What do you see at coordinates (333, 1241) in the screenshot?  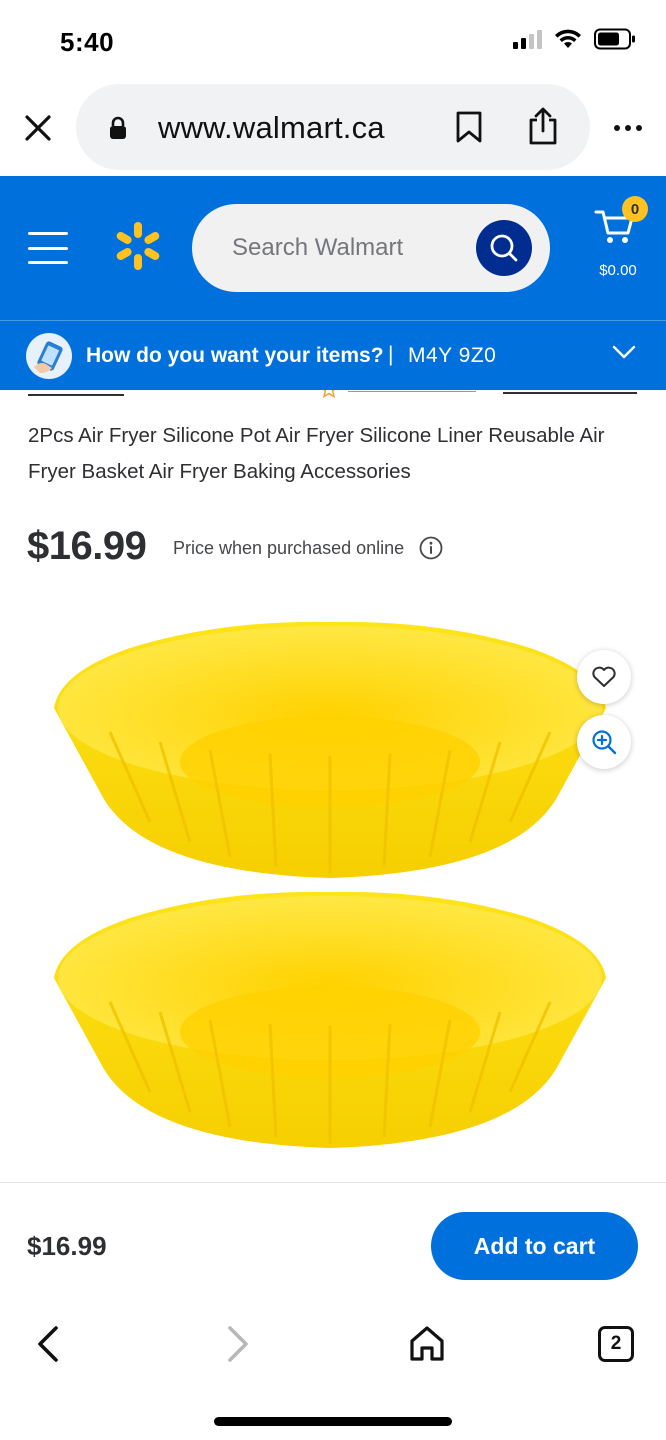 I see `sticky-cart-bar: $16.99 Add to cart` at bounding box center [333, 1241].